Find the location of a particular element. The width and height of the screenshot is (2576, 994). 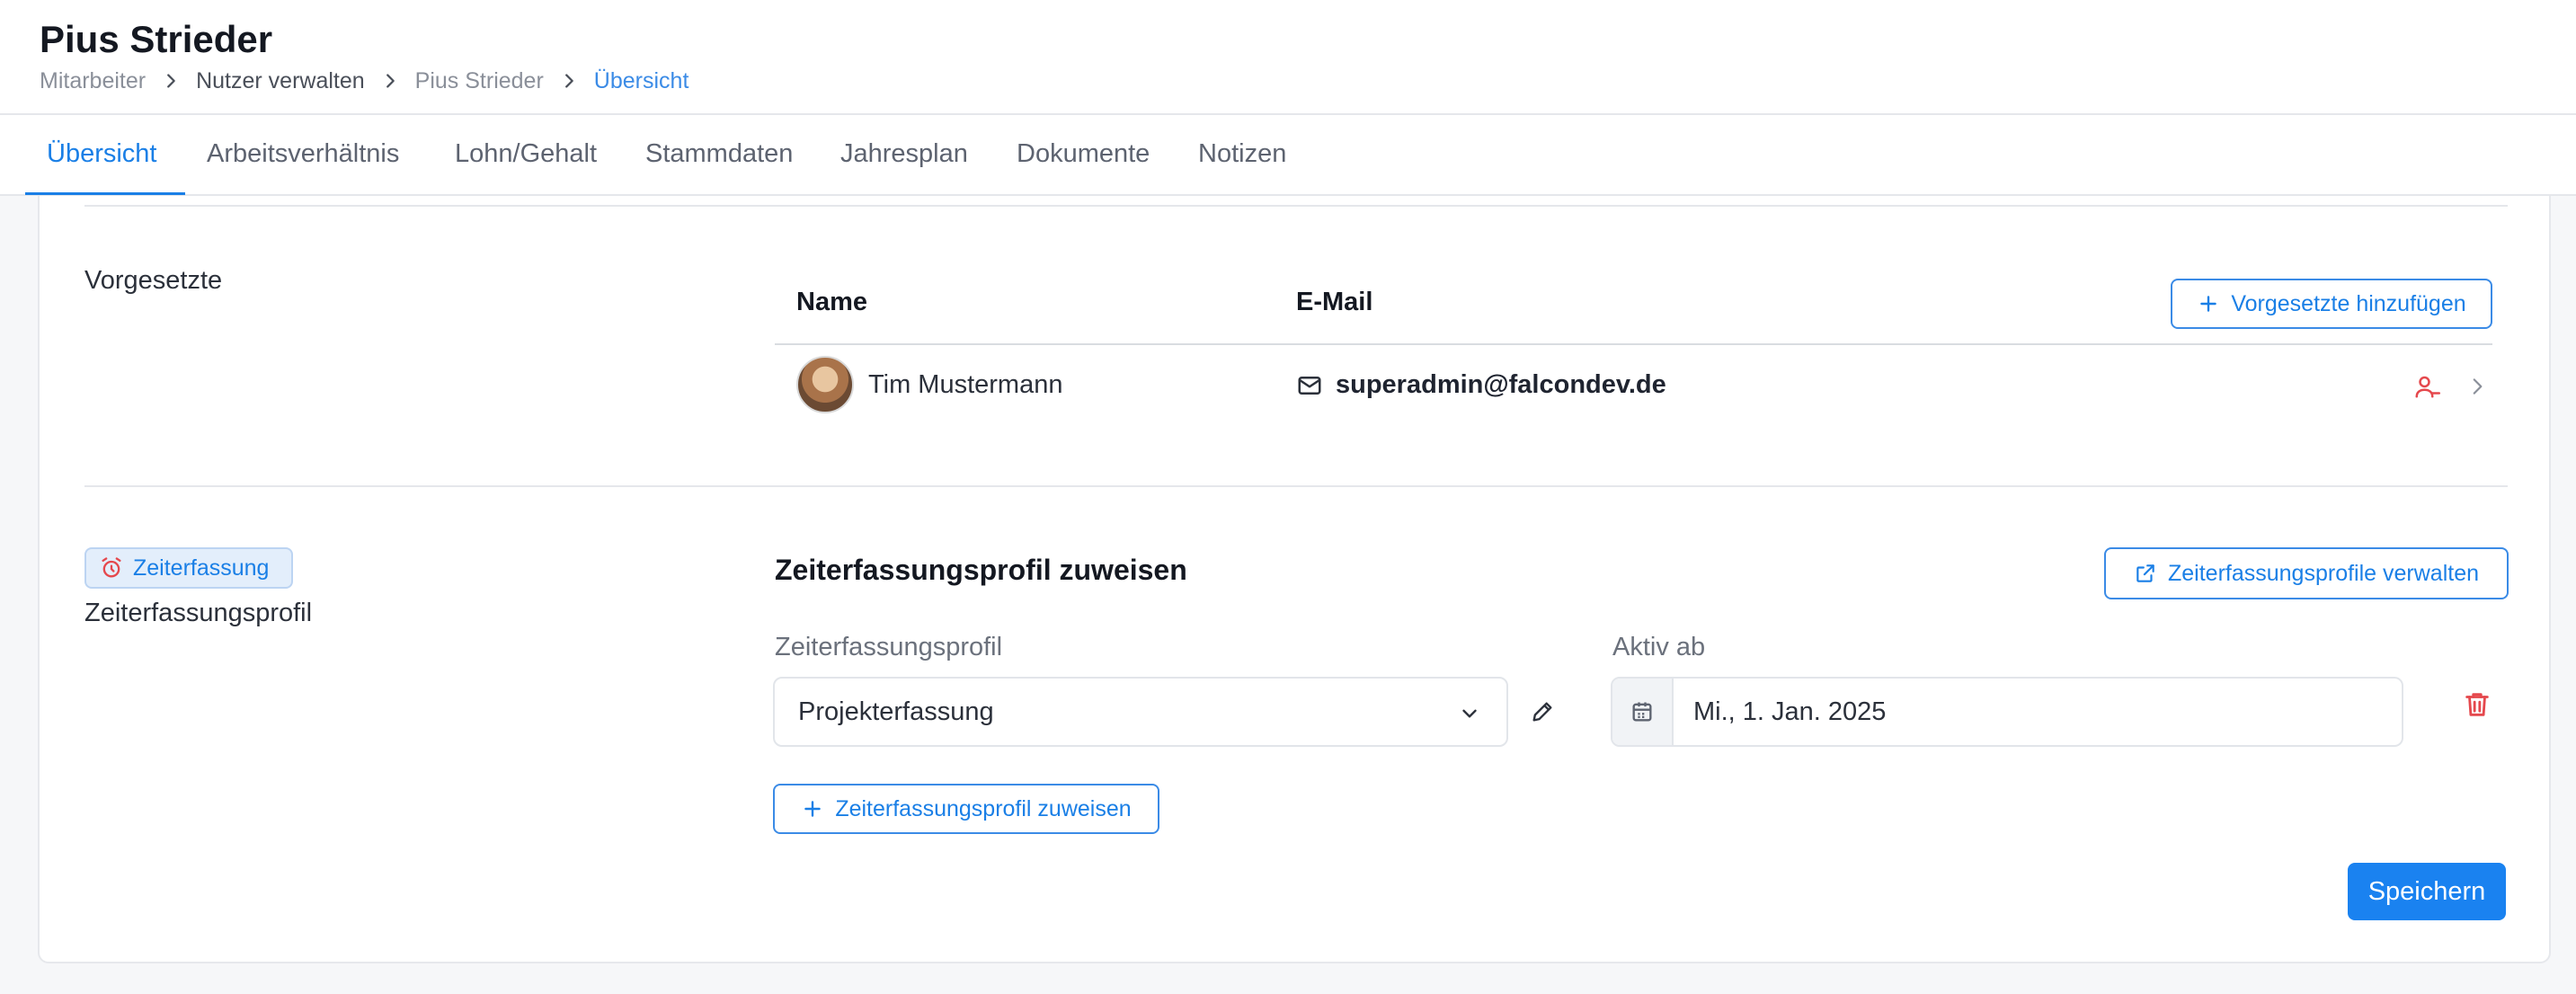

tab-jahresplan: Jahresplan is located at coordinates (904, 155).